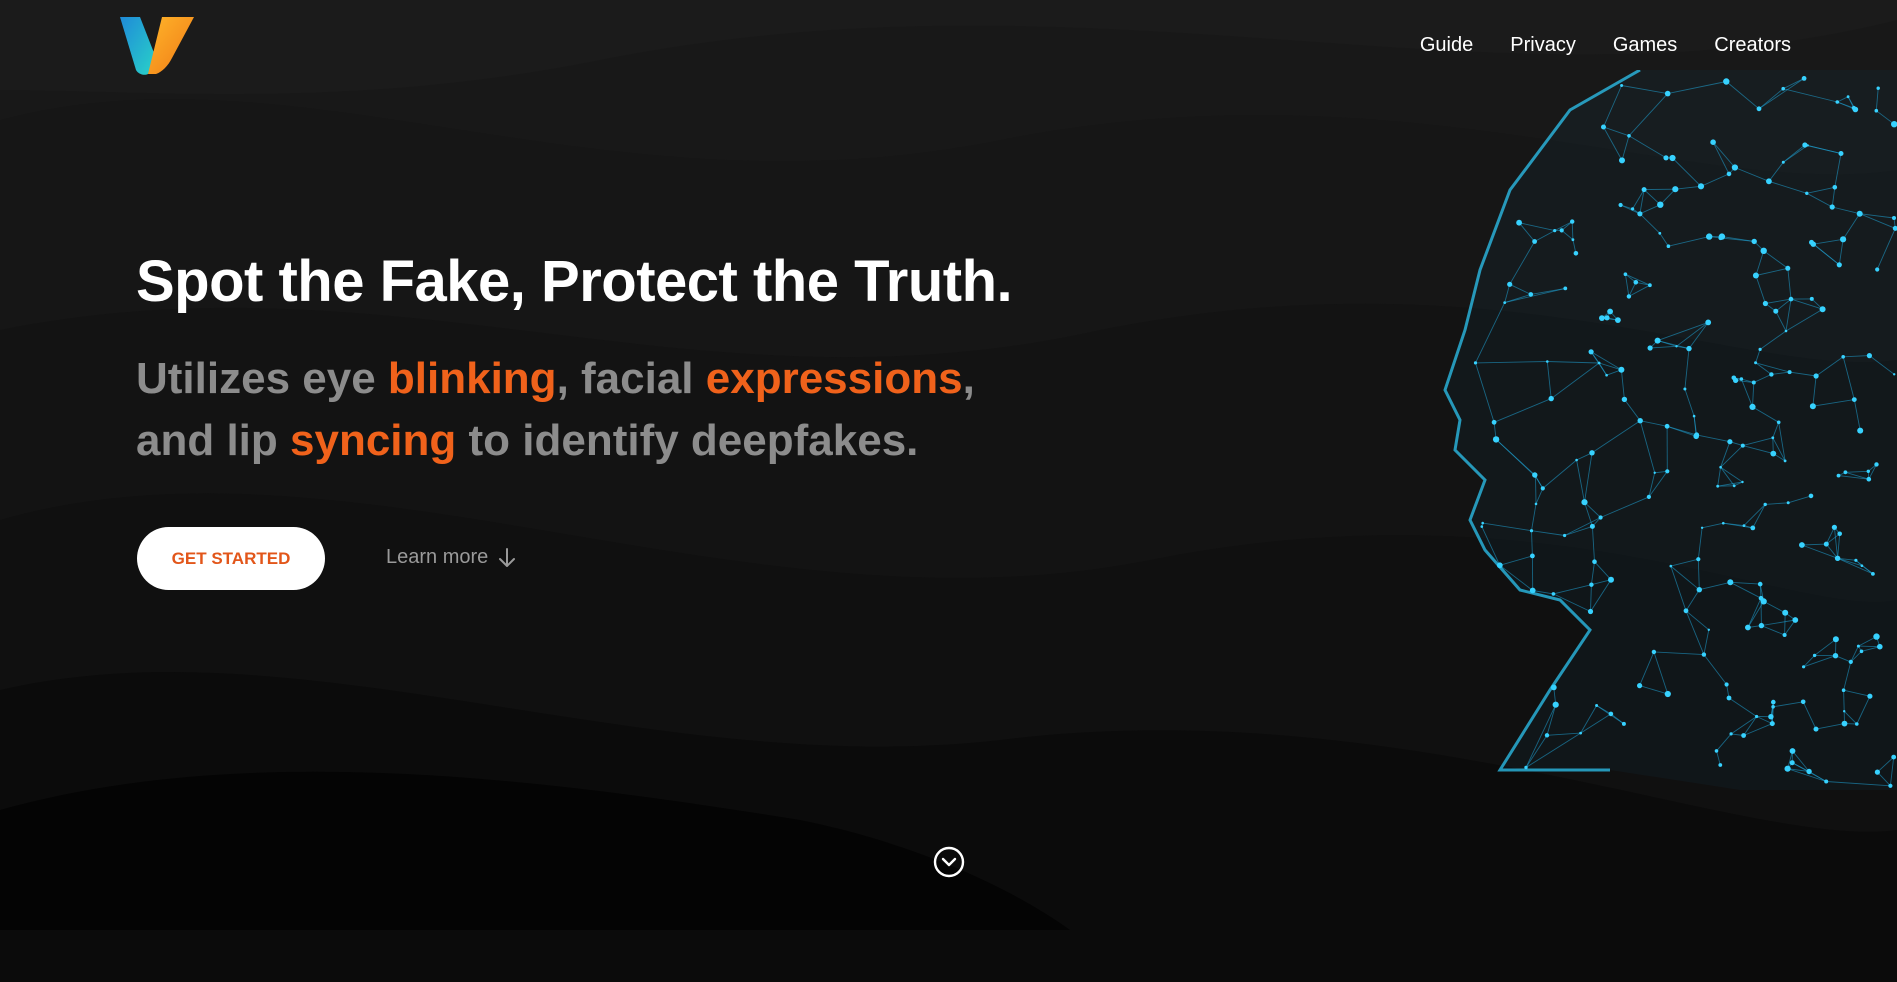  What do you see at coordinates (968, 378) in the screenshot?
I see `subline-text: ,` at bounding box center [968, 378].